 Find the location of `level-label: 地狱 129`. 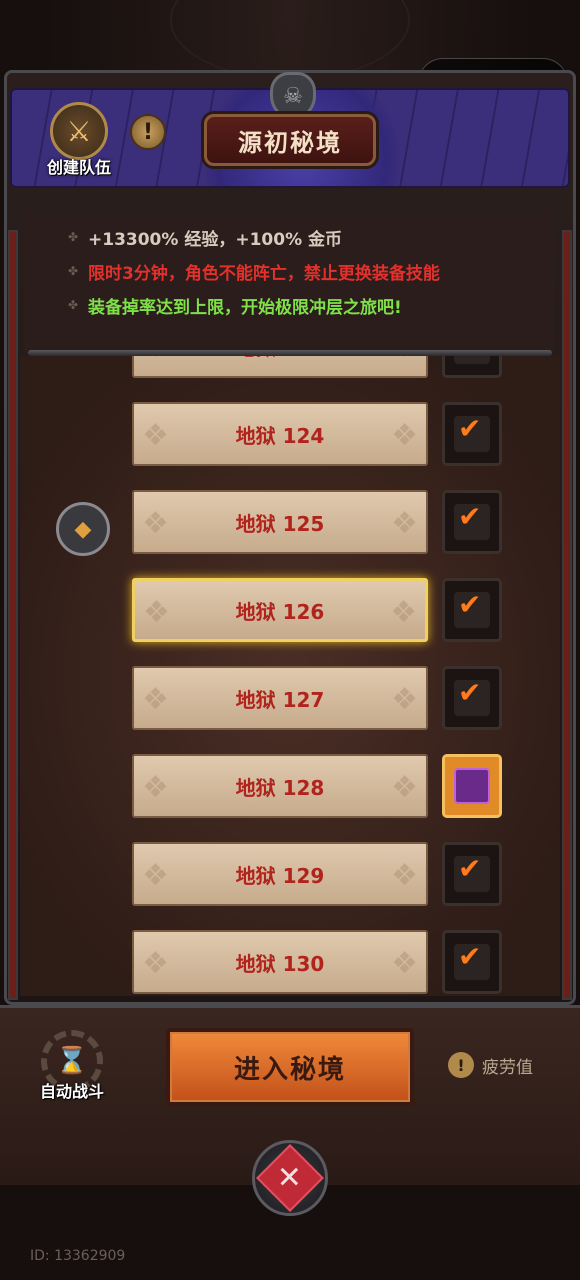

level-label: 地狱 129 is located at coordinates (280, 875).